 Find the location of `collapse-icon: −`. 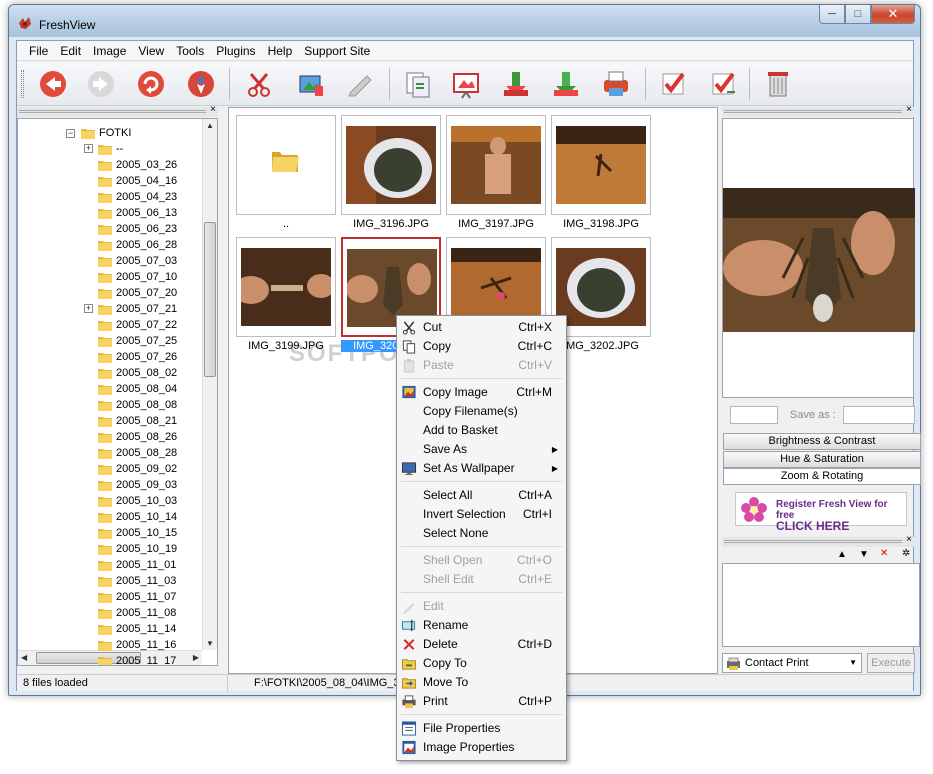

collapse-icon: − is located at coordinates (70, 133).